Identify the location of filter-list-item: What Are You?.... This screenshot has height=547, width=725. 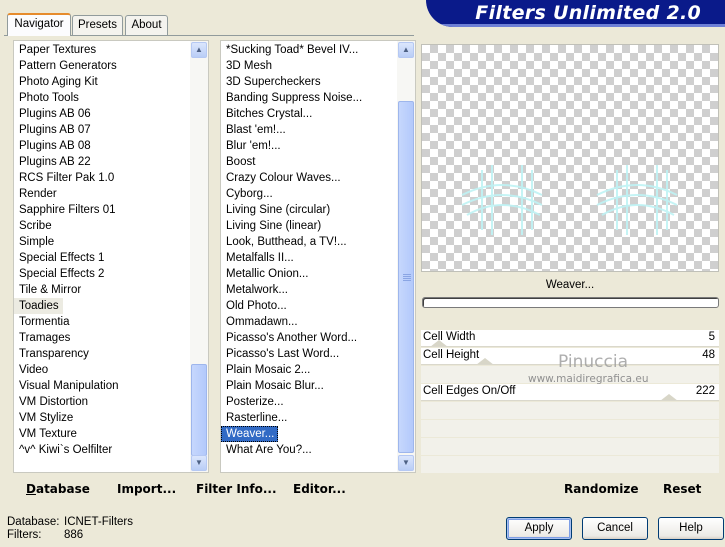
(309, 450).